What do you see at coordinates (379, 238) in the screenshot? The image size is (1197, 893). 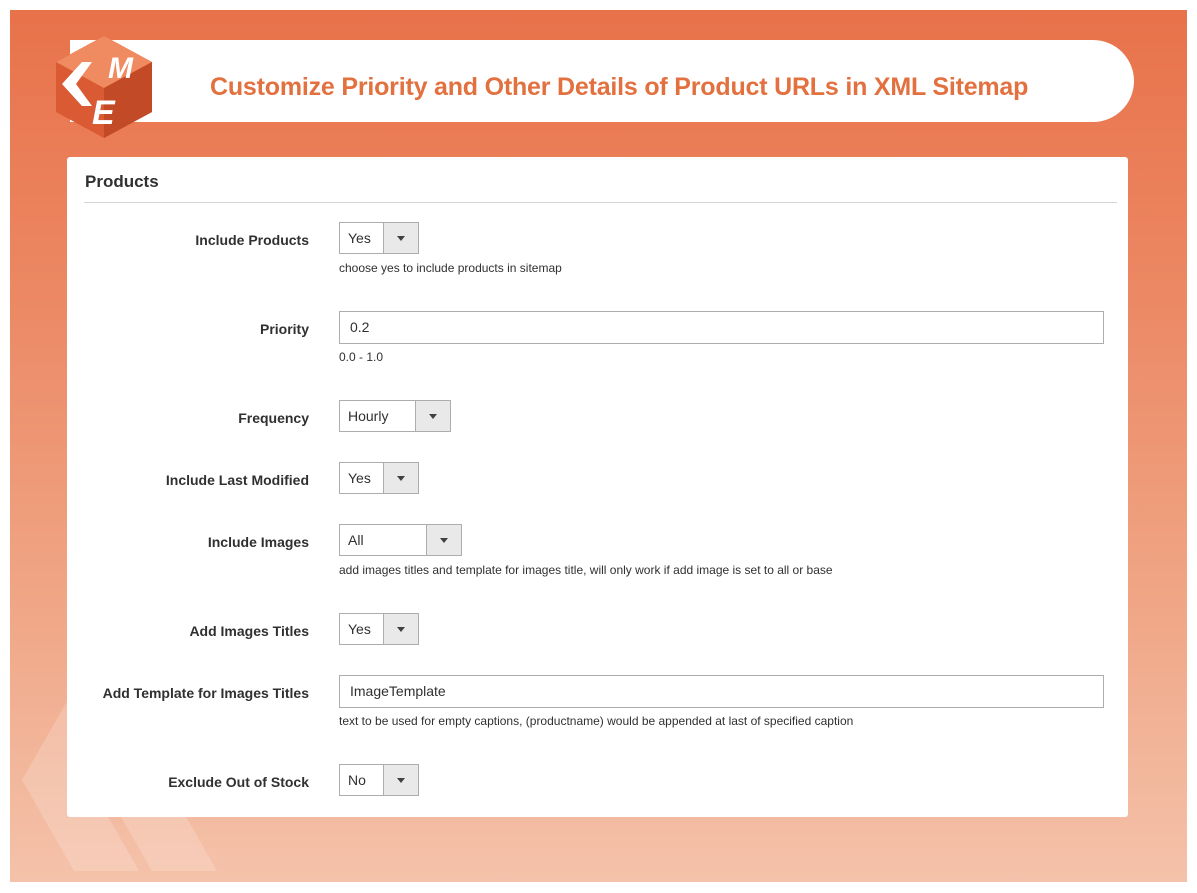 I see `include-products-select: Yes` at bounding box center [379, 238].